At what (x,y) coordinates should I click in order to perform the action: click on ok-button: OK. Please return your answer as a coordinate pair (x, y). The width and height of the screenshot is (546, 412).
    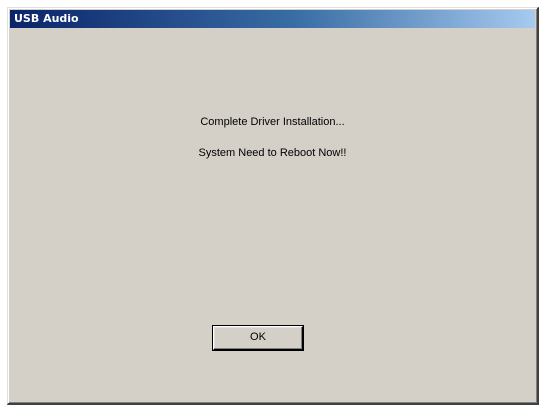
    Looking at the image, I should click on (258, 338).